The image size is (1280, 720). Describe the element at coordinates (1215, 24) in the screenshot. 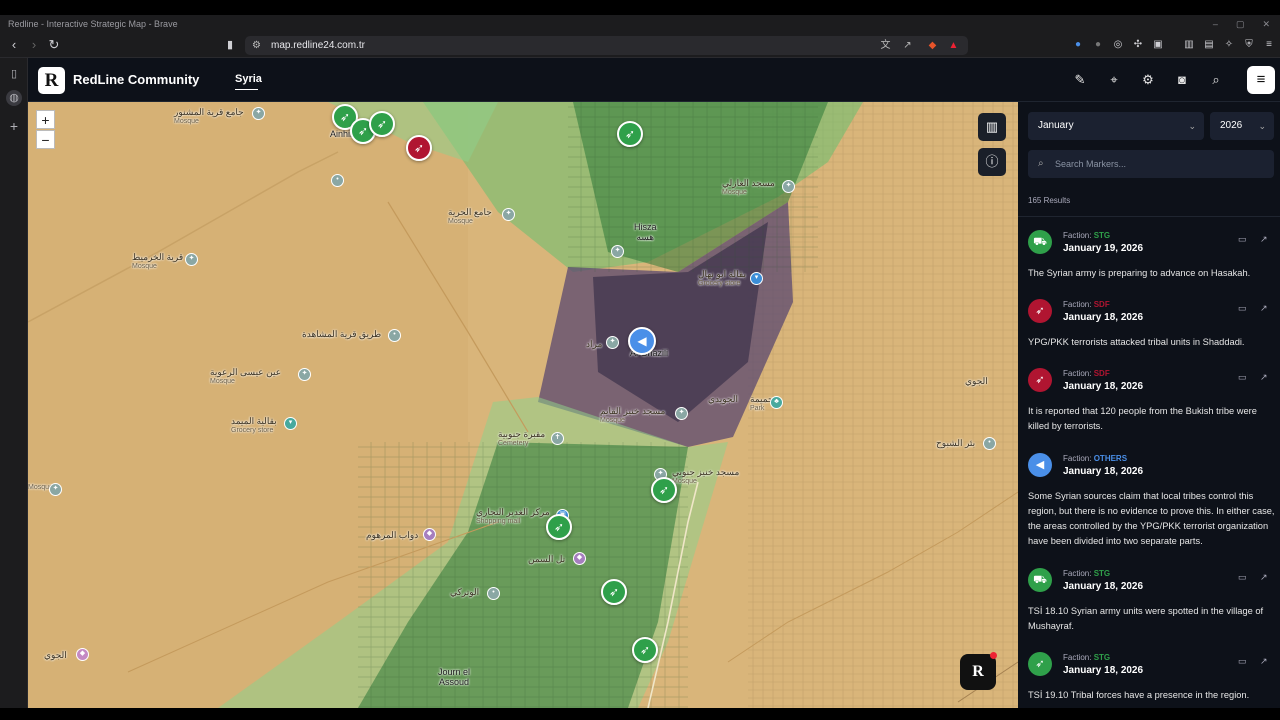

I see `minimize-icon: –` at that location.